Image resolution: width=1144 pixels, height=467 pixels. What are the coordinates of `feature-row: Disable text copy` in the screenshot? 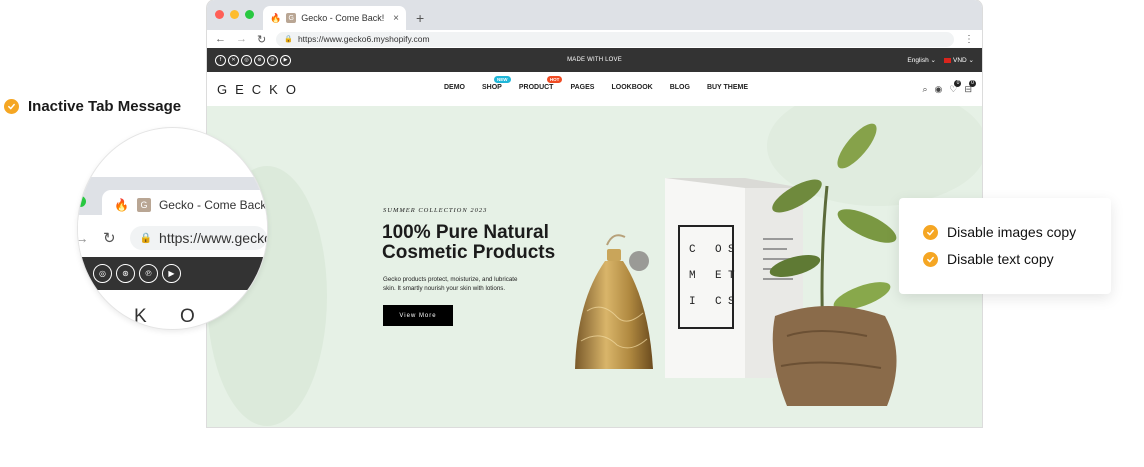 It's located at (1017, 259).